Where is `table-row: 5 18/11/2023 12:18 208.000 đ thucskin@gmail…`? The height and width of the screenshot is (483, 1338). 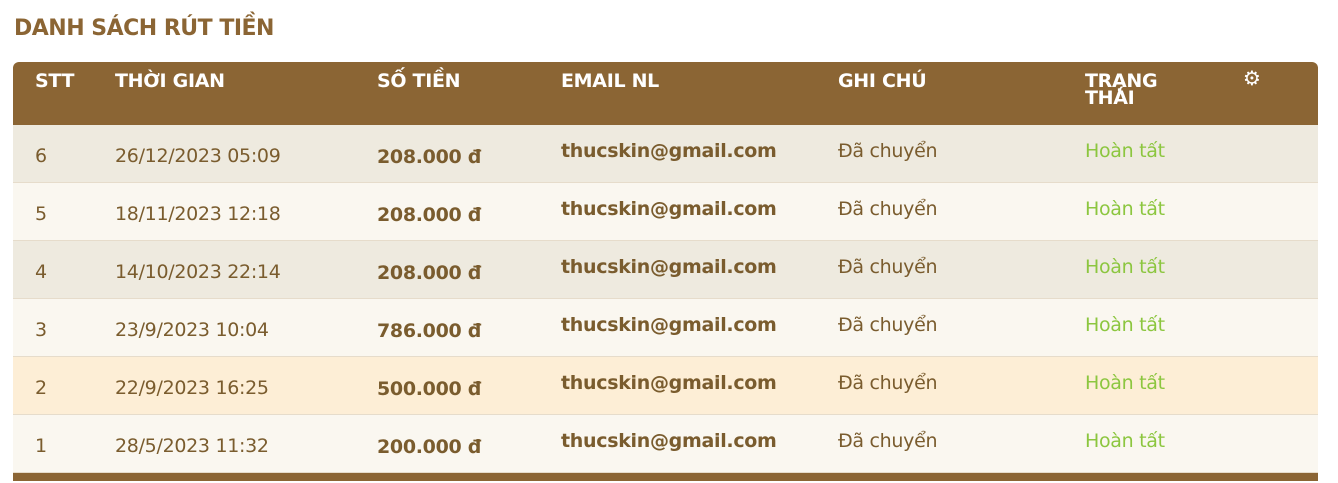
table-row: 5 18/11/2023 12:18 208.000 đ thucskin@gmail… is located at coordinates (665, 212).